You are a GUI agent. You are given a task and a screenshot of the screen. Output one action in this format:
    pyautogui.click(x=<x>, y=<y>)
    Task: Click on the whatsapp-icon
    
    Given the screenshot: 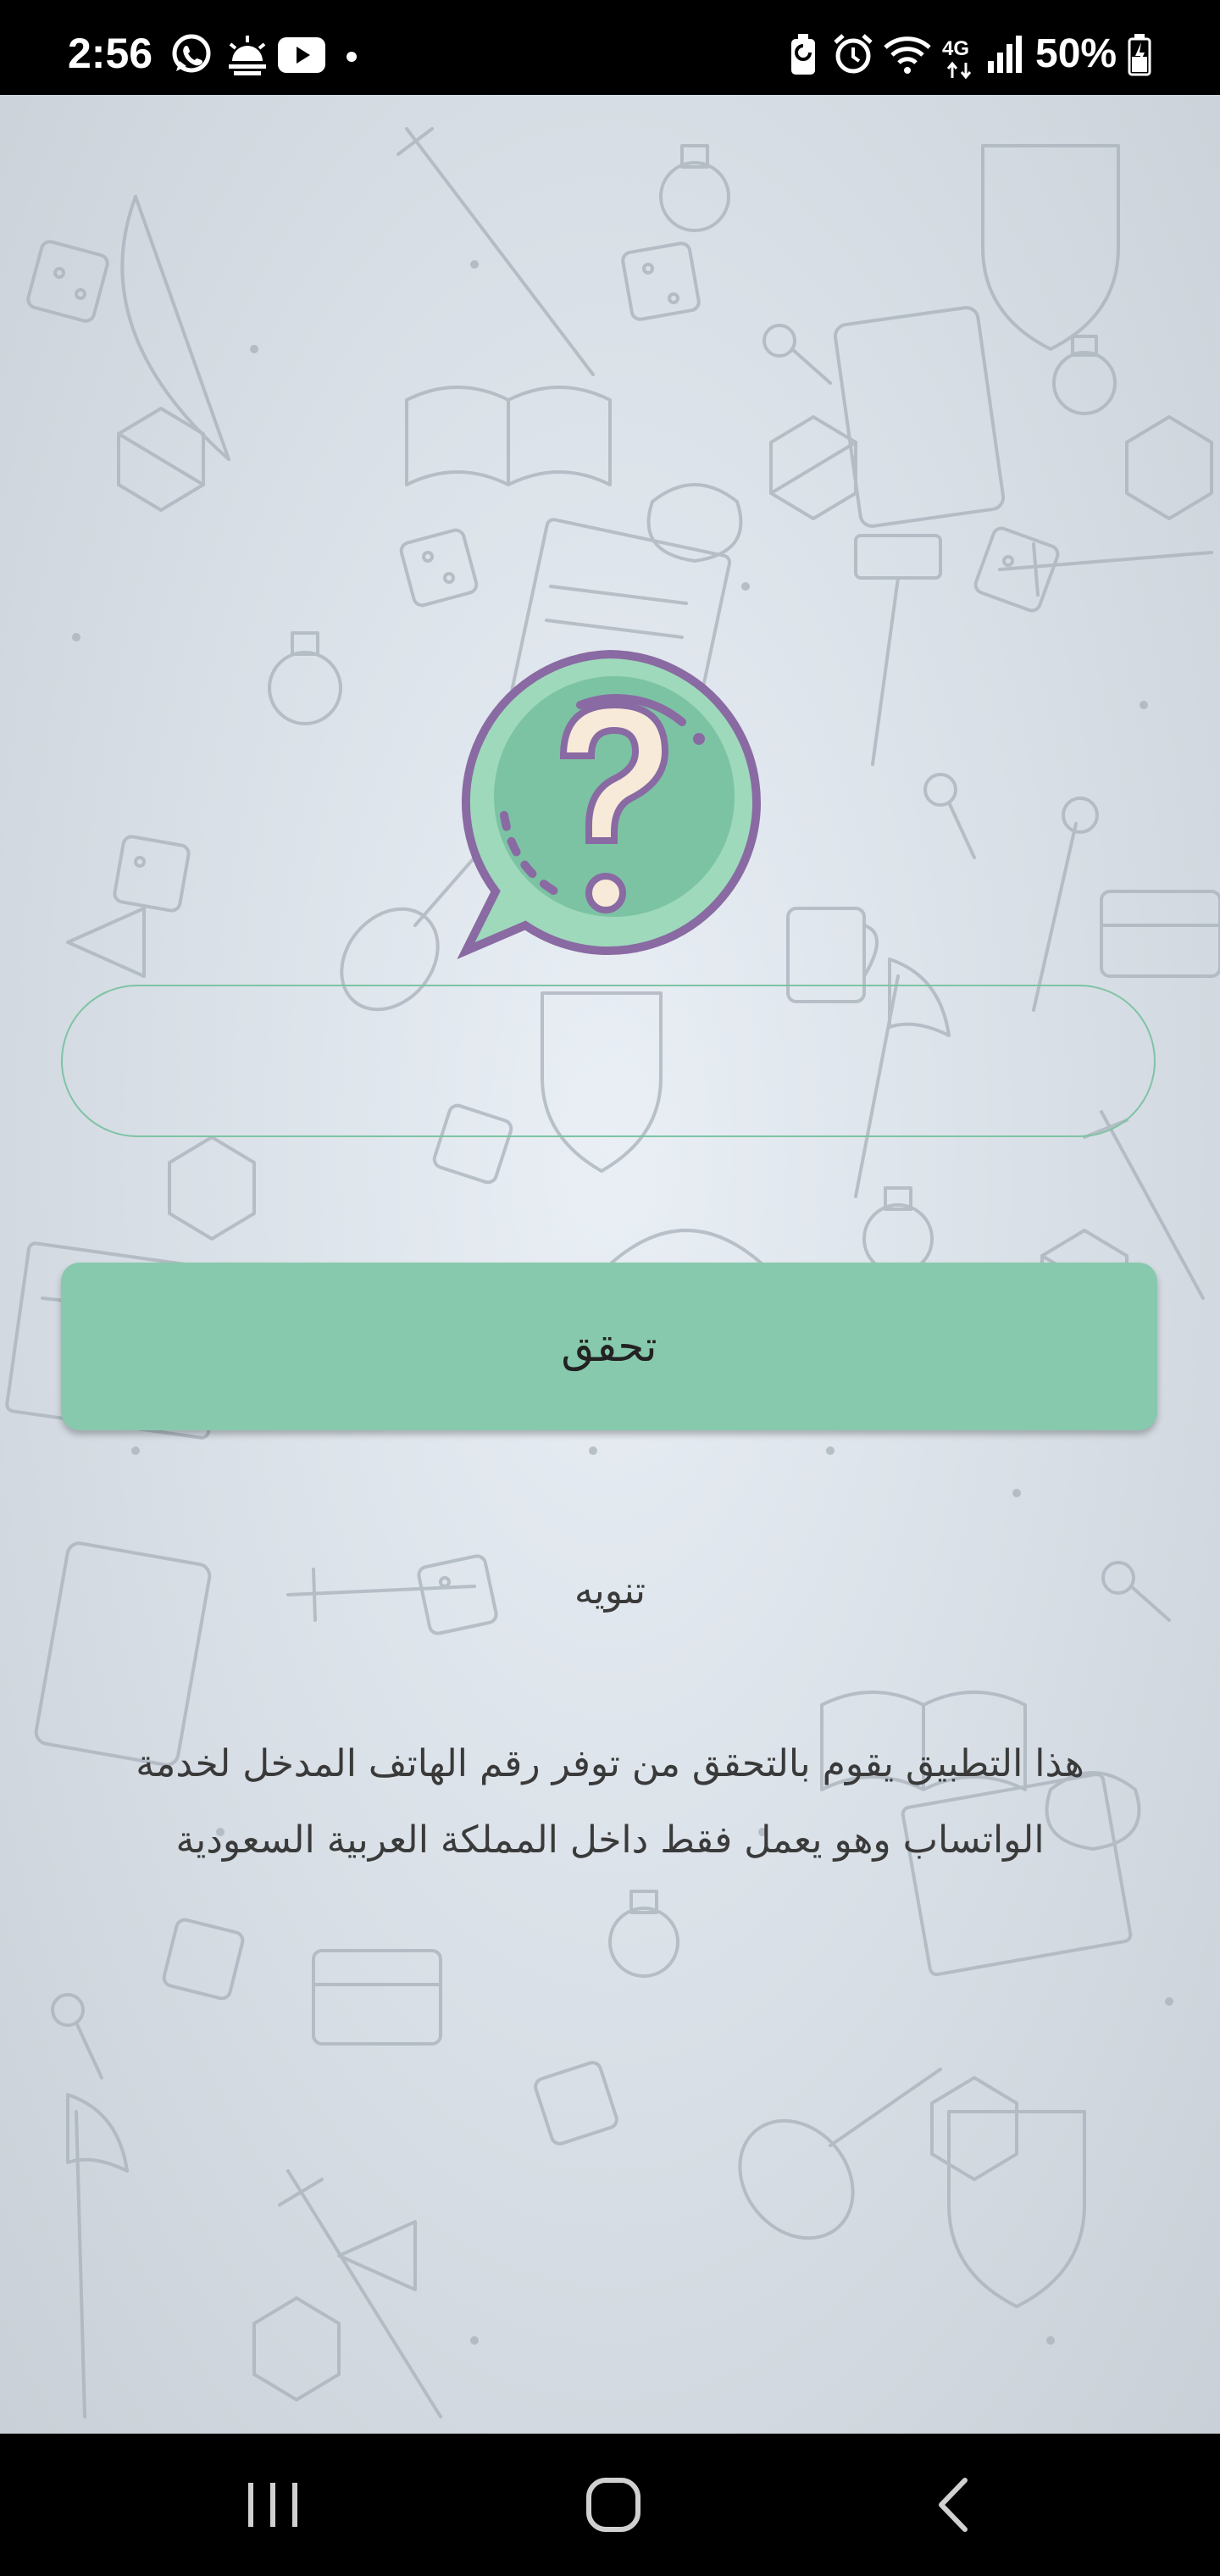 What is the action you would take?
    pyautogui.click(x=191, y=53)
    